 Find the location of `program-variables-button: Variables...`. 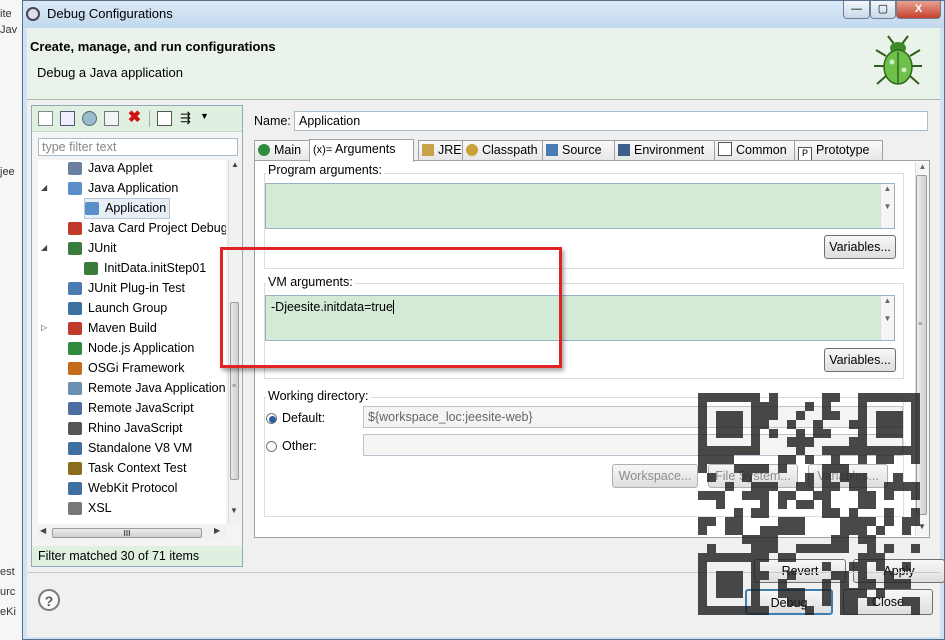

program-variables-button: Variables... is located at coordinates (860, 247).